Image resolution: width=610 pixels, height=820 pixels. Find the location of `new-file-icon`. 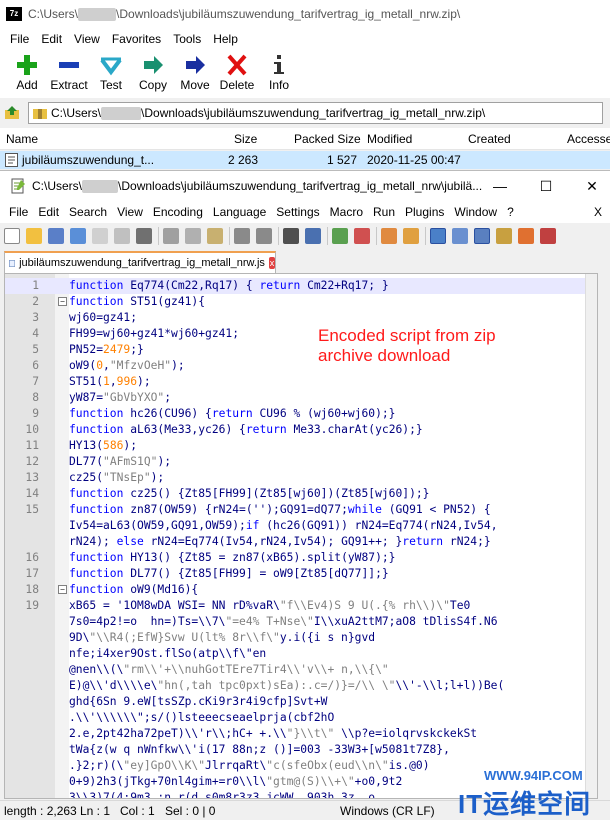

new-file-icon is located at coordinates (12, 236).